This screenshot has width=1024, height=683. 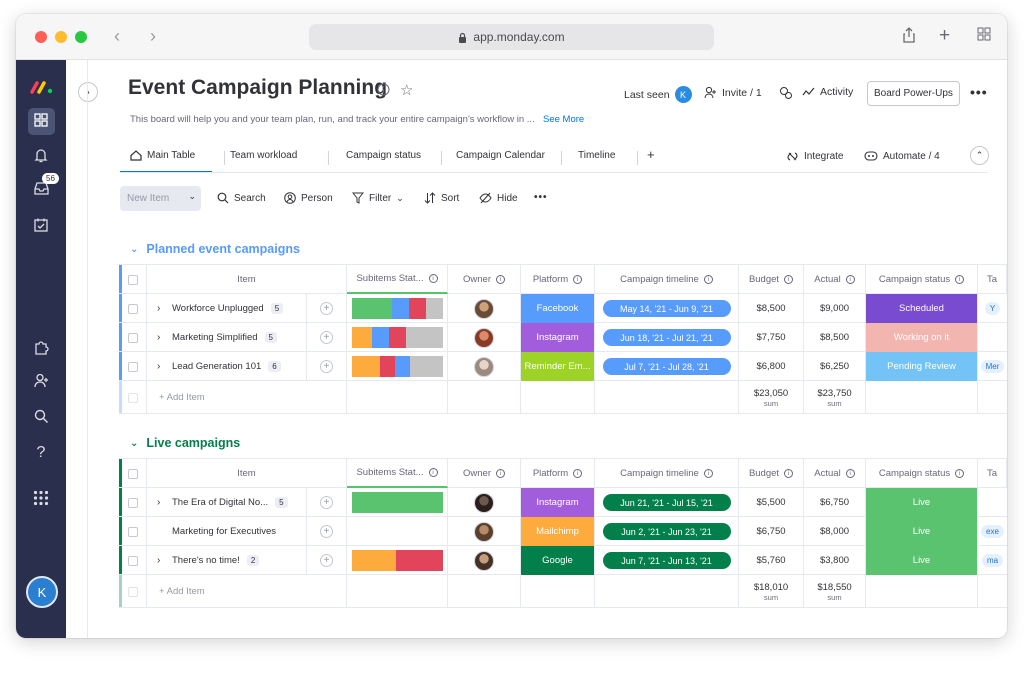 I want to click on timeline-cell: May 14, '21 - Jun 9, '21, so click(x=667, y=308).